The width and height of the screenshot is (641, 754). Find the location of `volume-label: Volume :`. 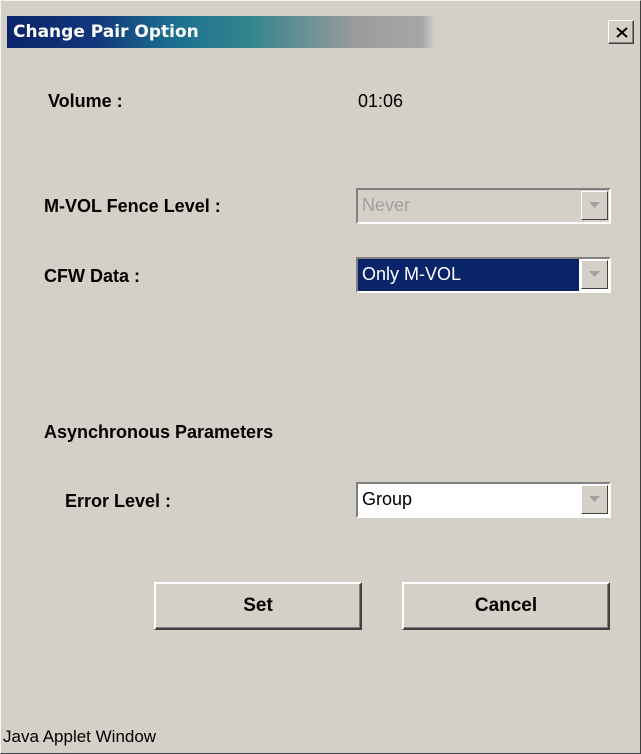

volume-label: Volume : is located at coordinates (85, 101).